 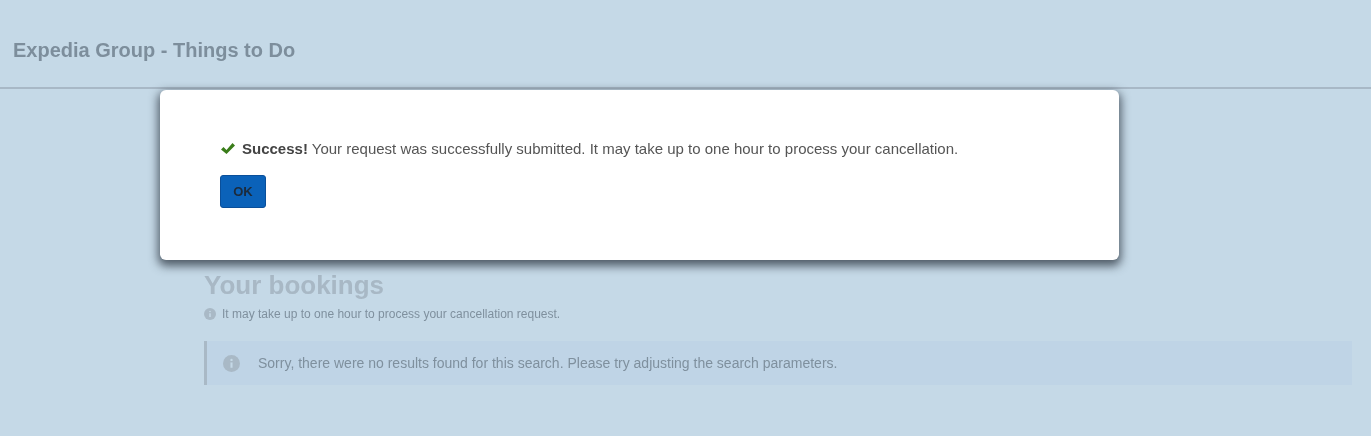 I want to click on alert-message: Sorry, there were no results found for this search. Please try adjusting the search parameters., so click(x=548, y=363).